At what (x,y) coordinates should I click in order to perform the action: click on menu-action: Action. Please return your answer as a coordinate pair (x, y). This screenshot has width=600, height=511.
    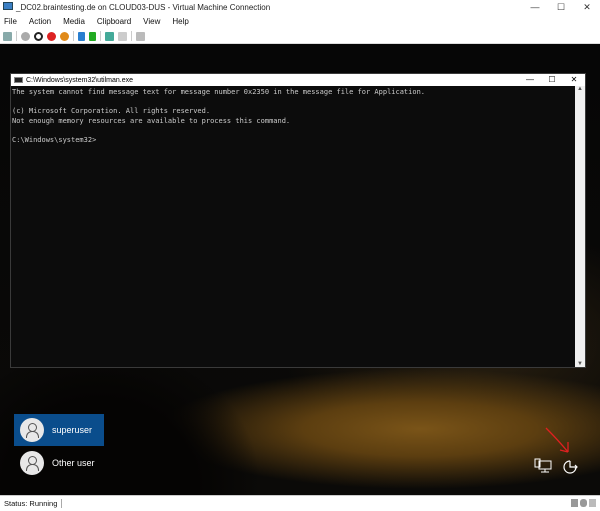
    Looking at the image, I should click on (40, 21).